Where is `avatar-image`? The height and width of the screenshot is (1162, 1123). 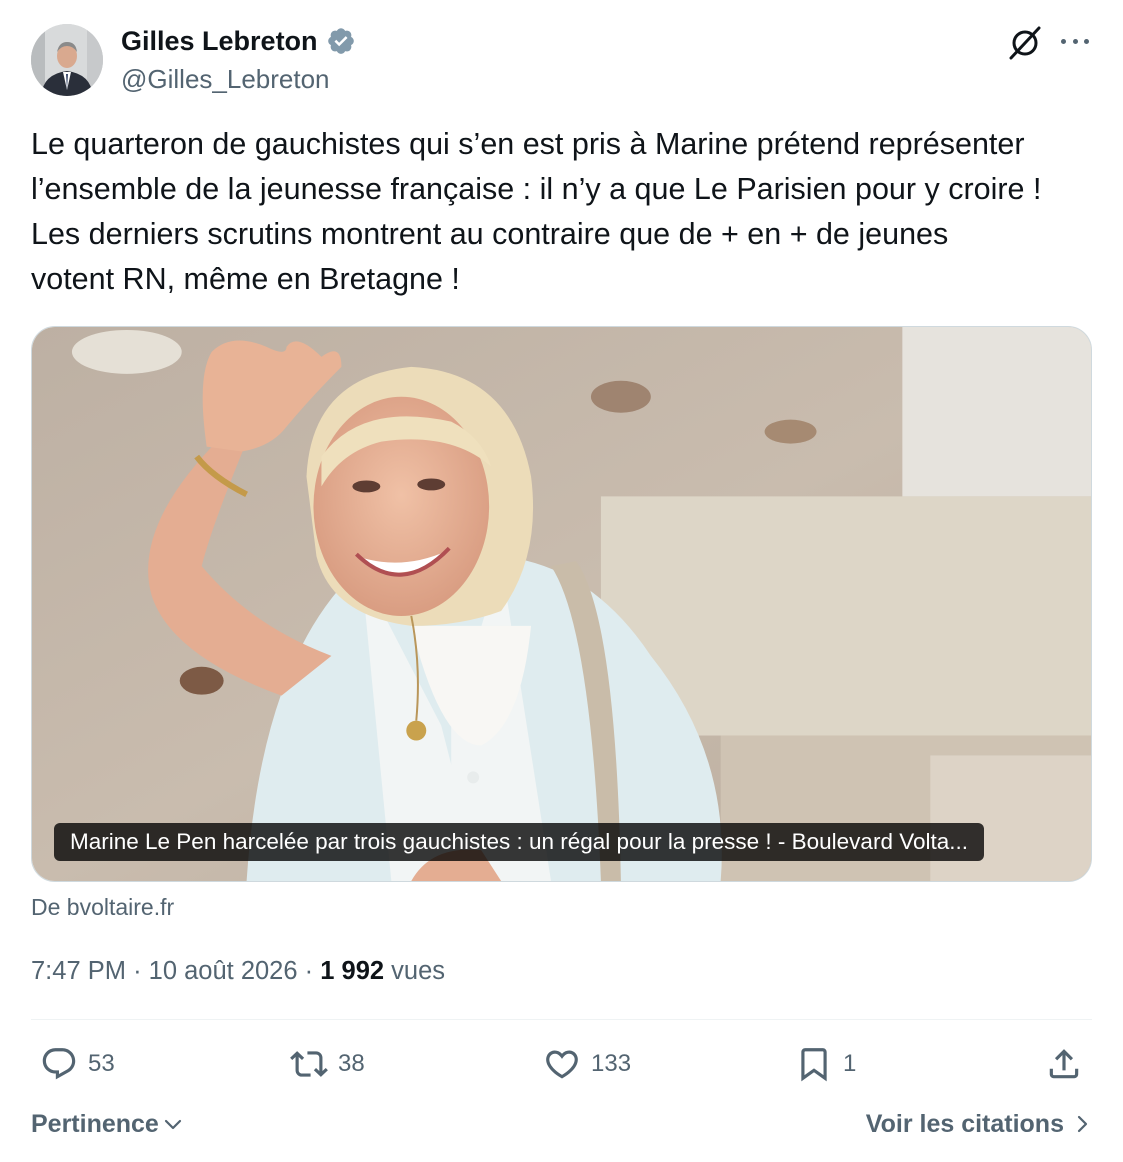 avatar-image is located at coordinates (67, 60).